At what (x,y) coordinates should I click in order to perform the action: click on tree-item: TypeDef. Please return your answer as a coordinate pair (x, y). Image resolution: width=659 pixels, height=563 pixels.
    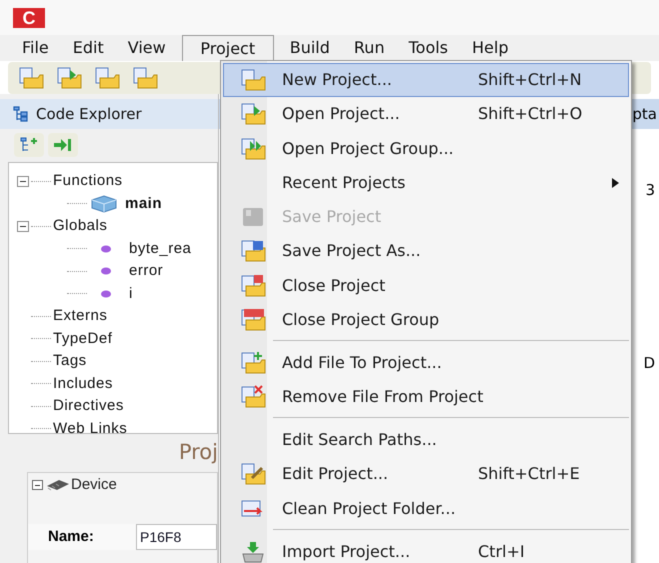
    Looking at the image, I should click on (82, 339).